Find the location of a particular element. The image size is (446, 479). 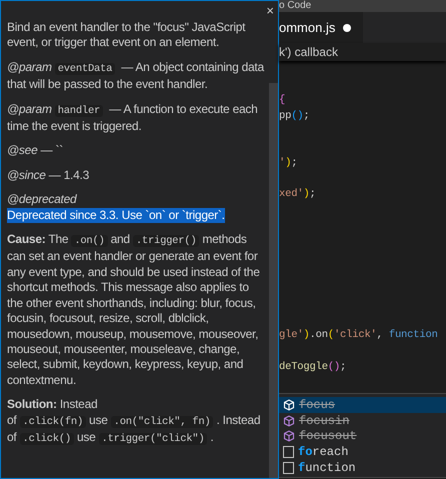

code-line: { is located at coordinates (282, 100).